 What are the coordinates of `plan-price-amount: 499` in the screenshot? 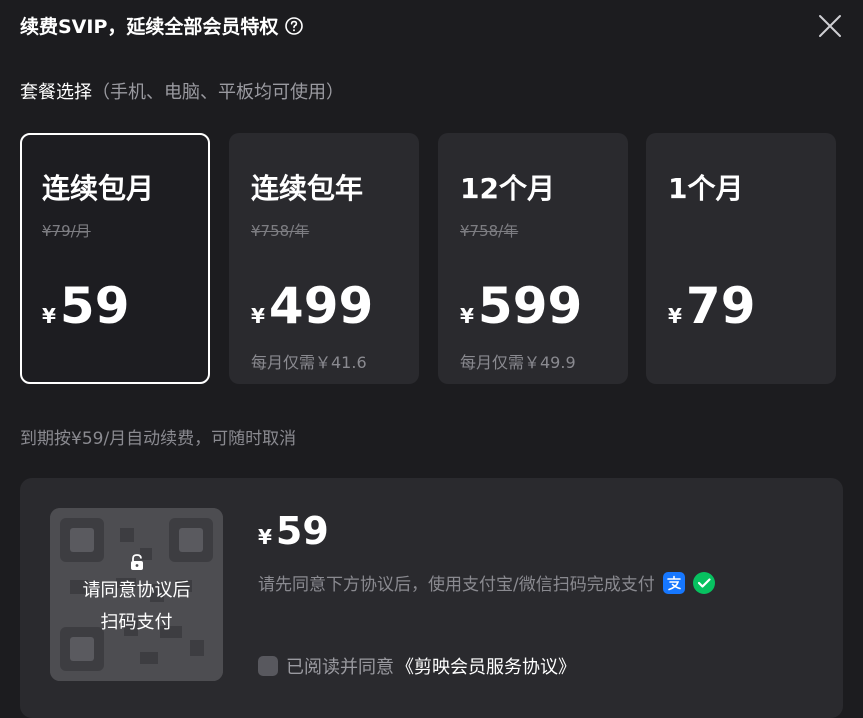 It's located at (321, 306).